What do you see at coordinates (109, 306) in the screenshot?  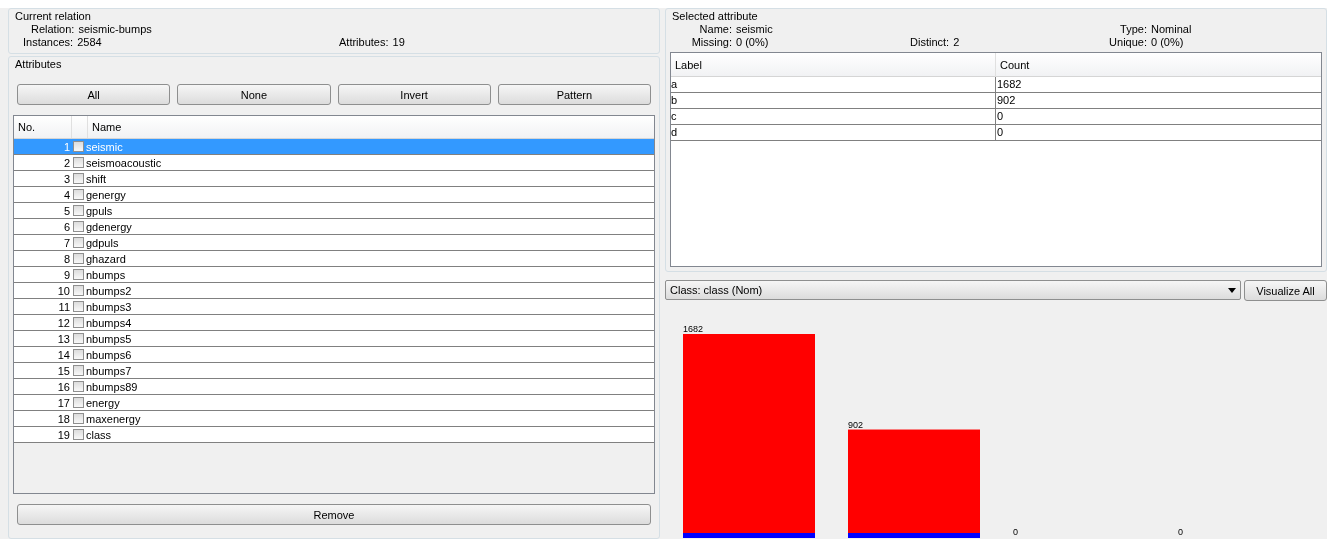 I see `attribute-name: nbumps3` at bounding box center [109, 306].